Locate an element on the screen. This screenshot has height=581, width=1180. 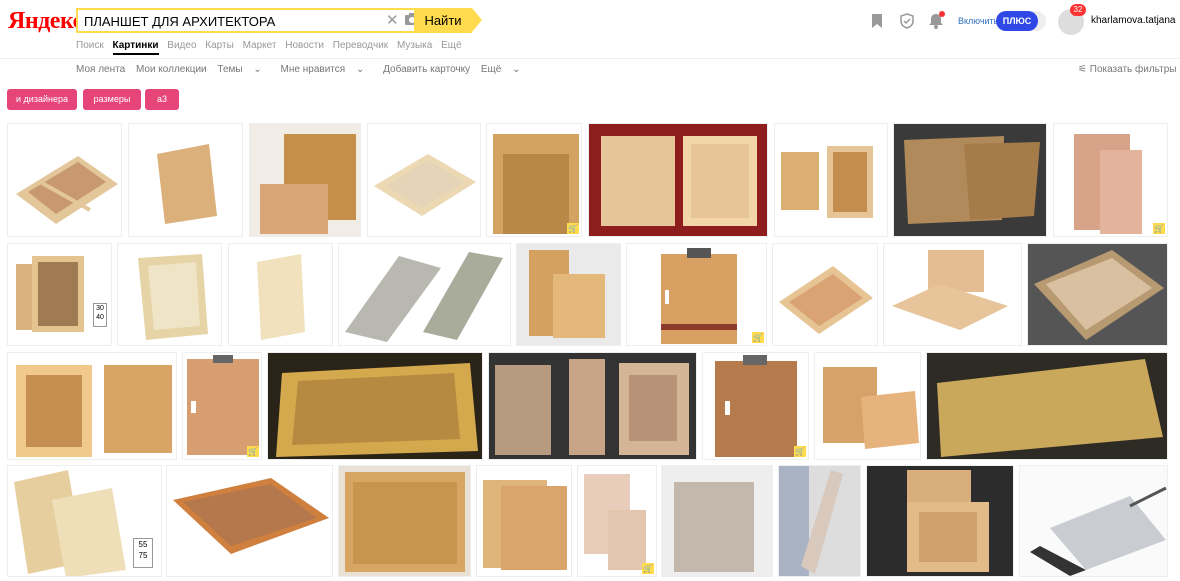
chip-sizes: размеры is located at coordinates (112, 99).